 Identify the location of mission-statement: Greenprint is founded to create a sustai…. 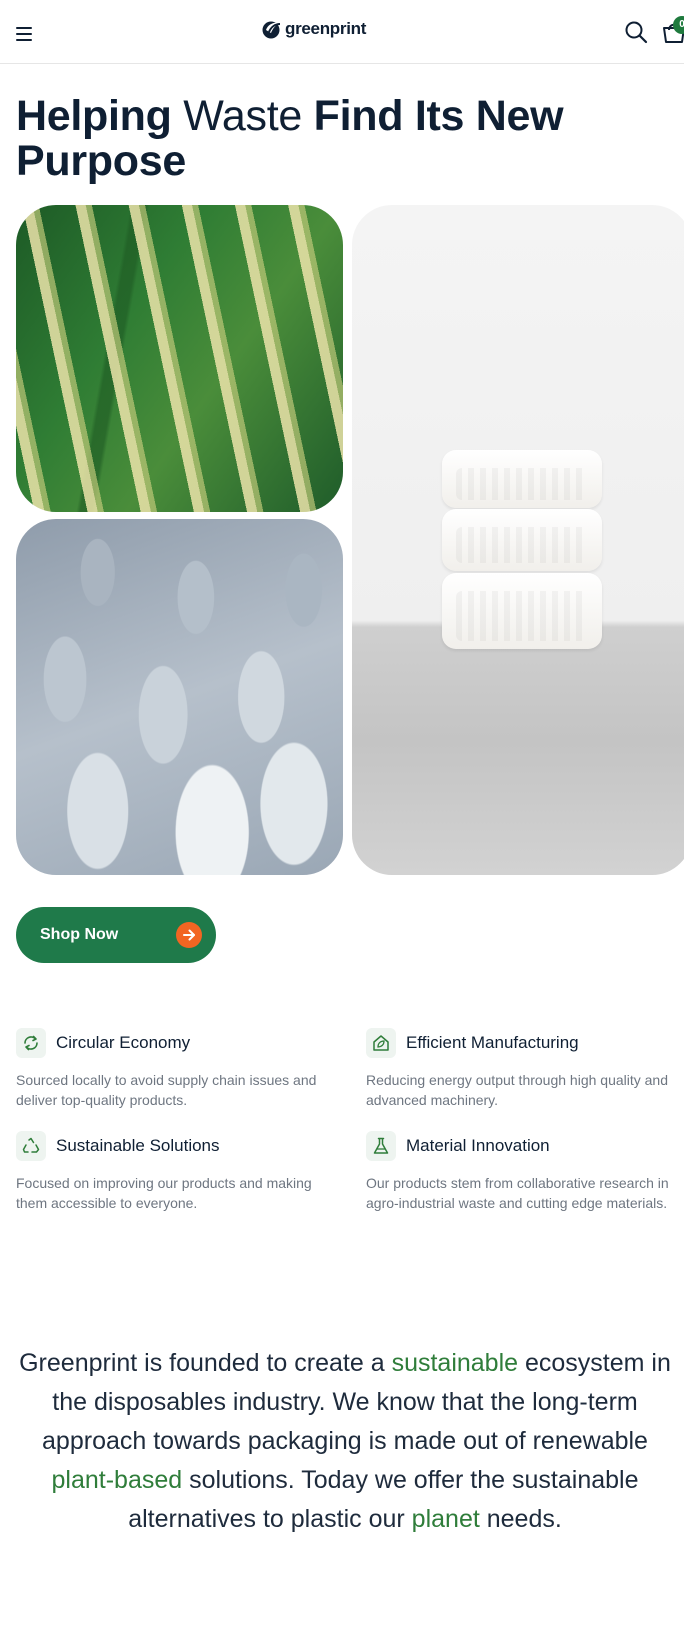
(345, 1441).